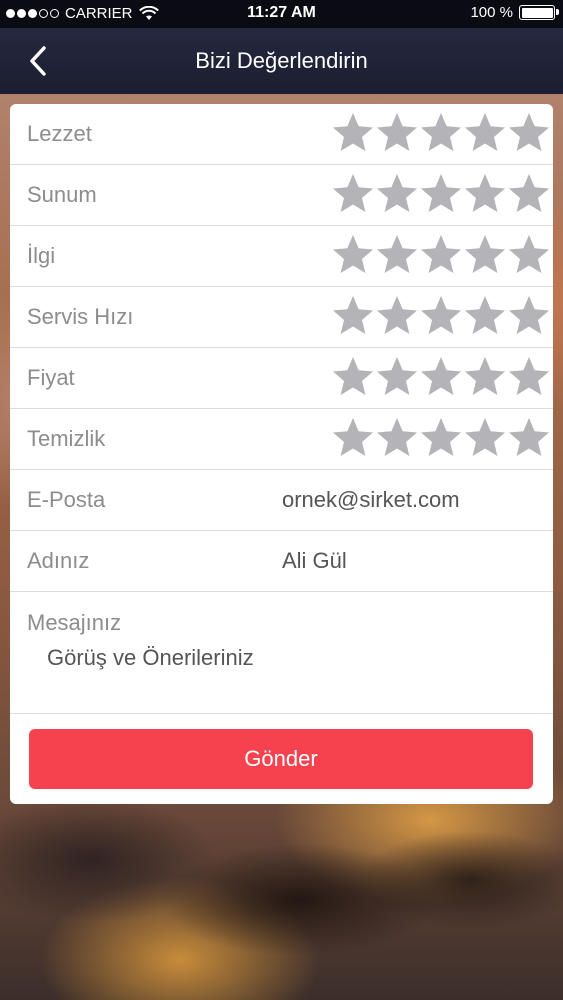 The image size is (563, 1000). Describe the element at coordinates (281, 256) in the screenshot. I see `rating-row: İlgi` at that location.